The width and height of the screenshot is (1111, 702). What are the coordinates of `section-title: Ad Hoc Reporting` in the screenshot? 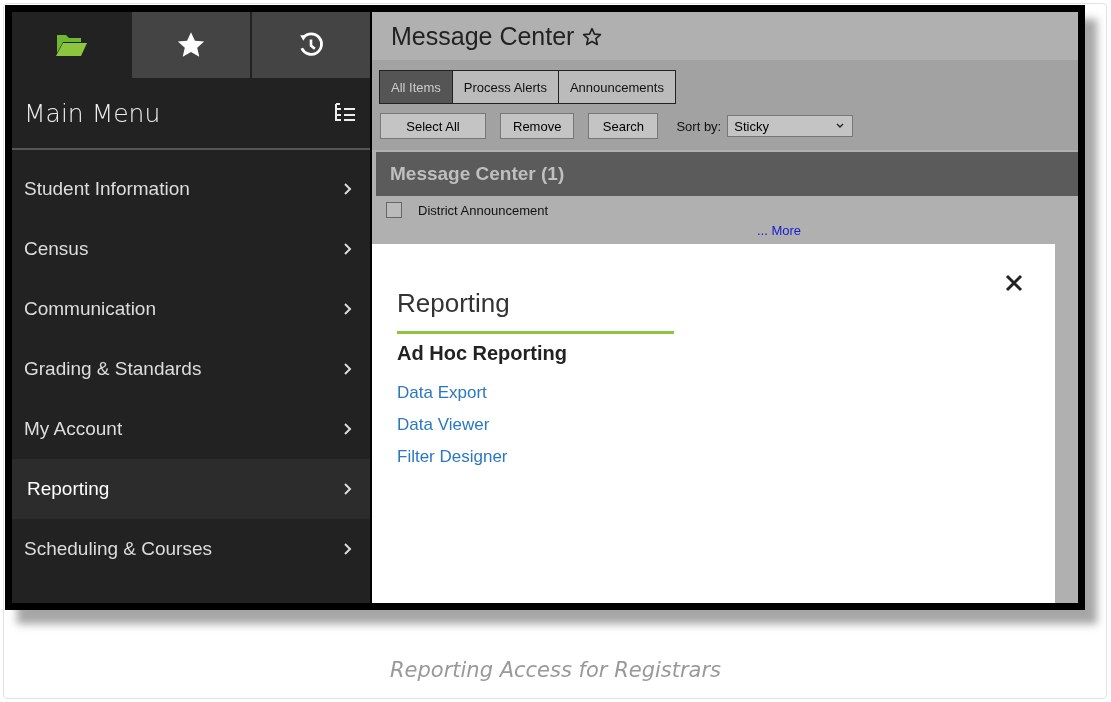 It's located at (482, 353).